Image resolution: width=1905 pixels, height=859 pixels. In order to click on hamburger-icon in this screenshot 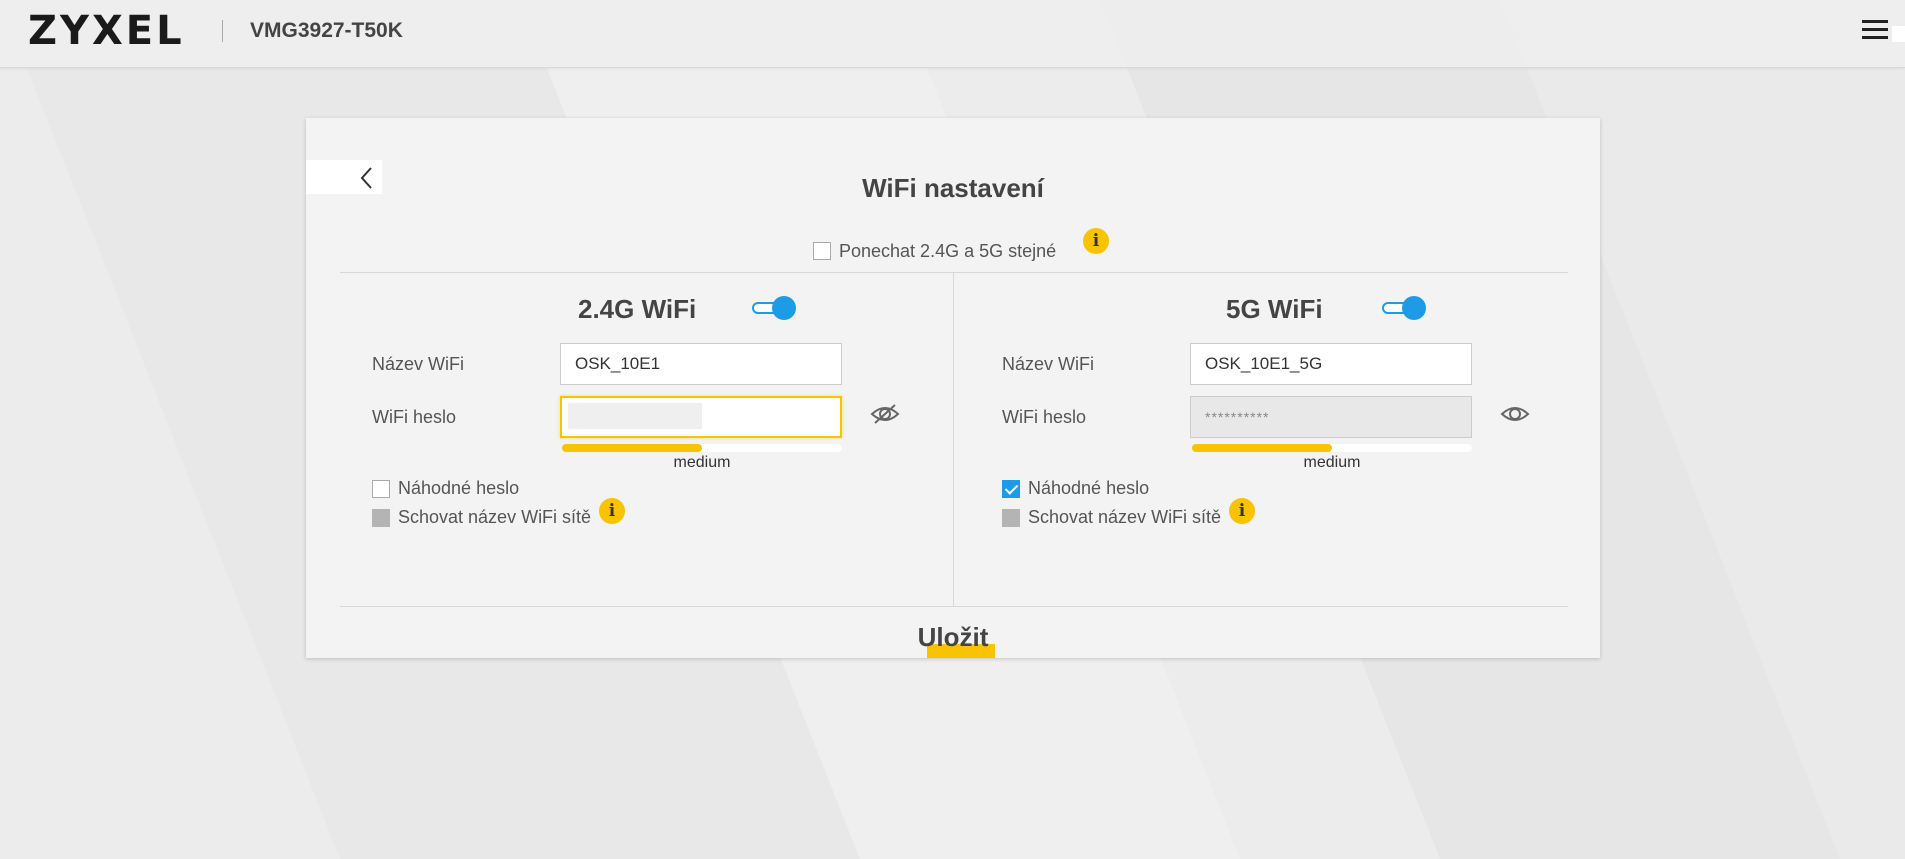, I will do `click(1877, 33)`.